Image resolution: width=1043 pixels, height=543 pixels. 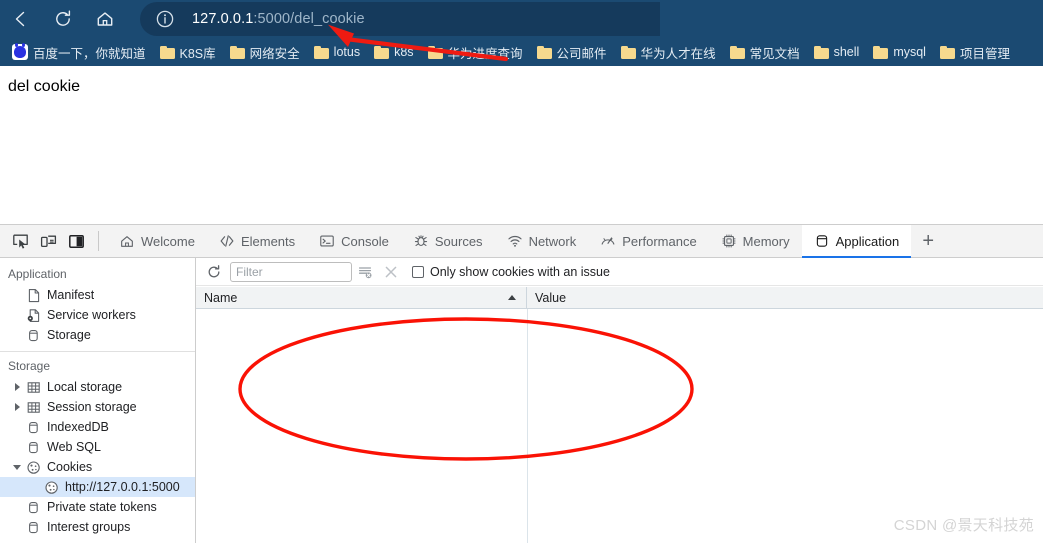 I want to click on only-issues-label: Only show cookies with an issue, so click(x=520, y=271).